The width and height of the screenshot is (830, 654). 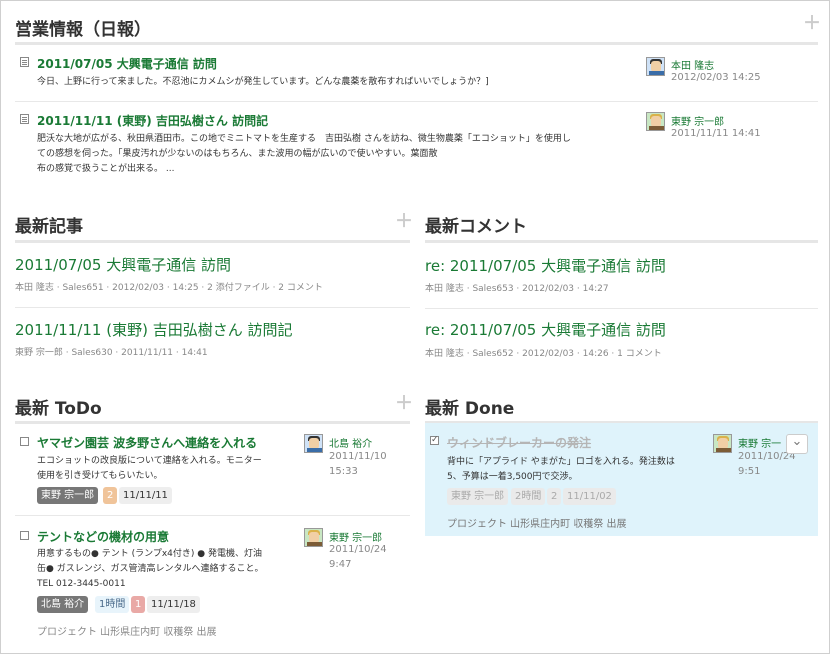 I want to click on articles-title: 最新記事, so click(x=49, y=227).